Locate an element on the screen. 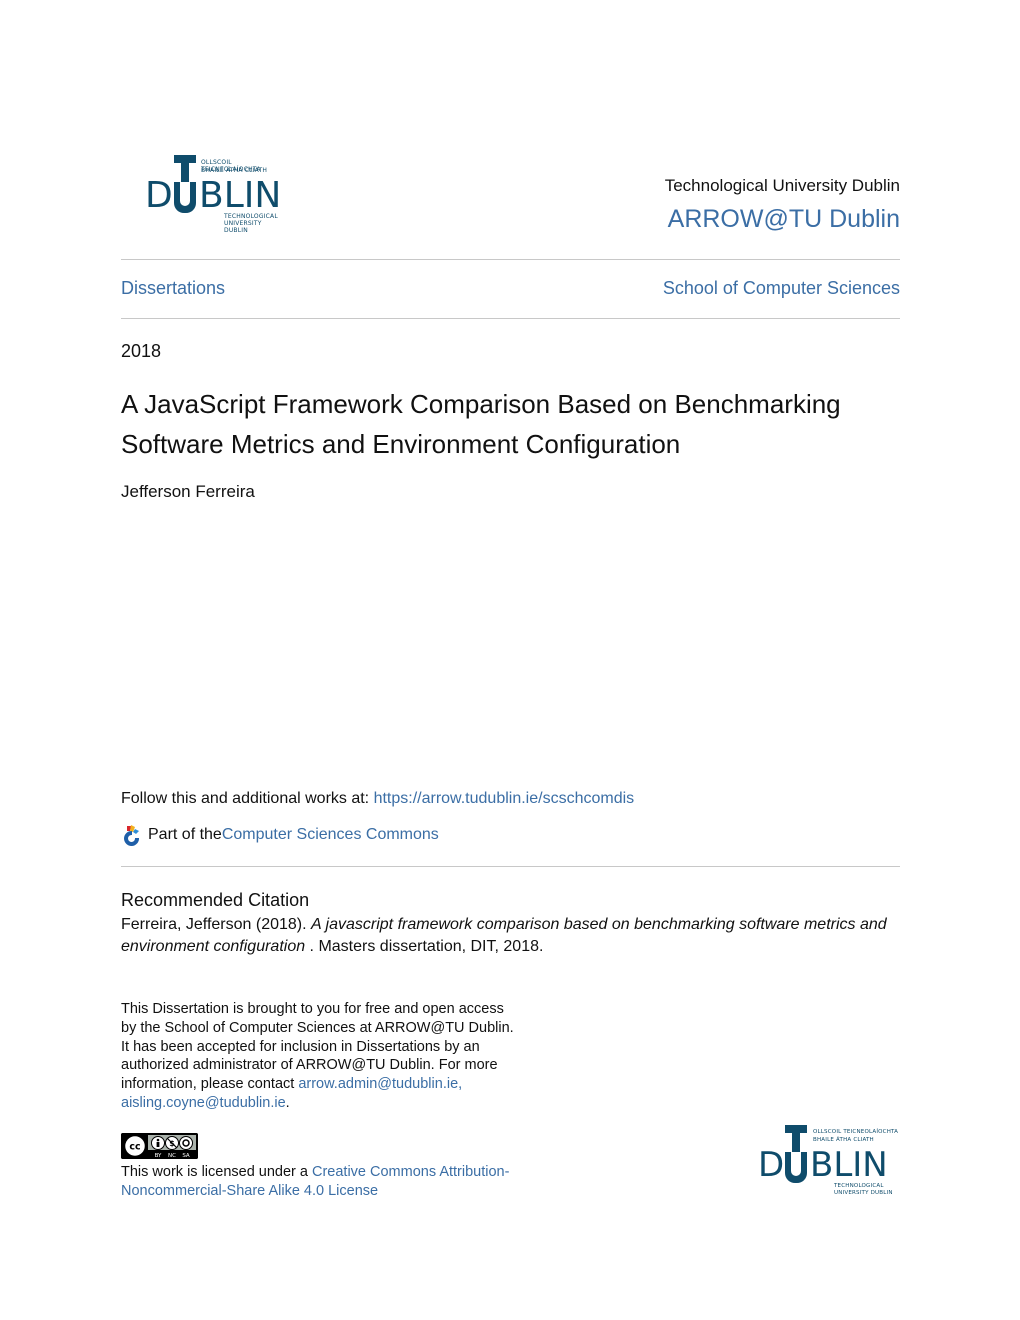 This screenshot has width=1020, height=1320. repository-link: ARROW@TU Dublin is located at coordinates (784, 219).